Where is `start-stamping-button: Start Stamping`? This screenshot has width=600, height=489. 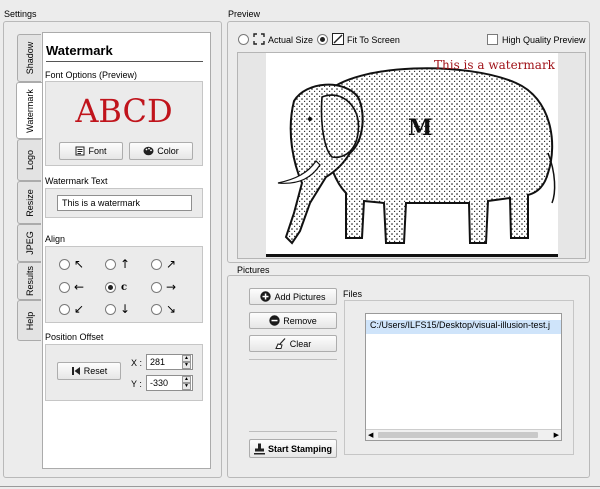 start-stamping-button: Start Stamping is located at coordinates (293, 448).